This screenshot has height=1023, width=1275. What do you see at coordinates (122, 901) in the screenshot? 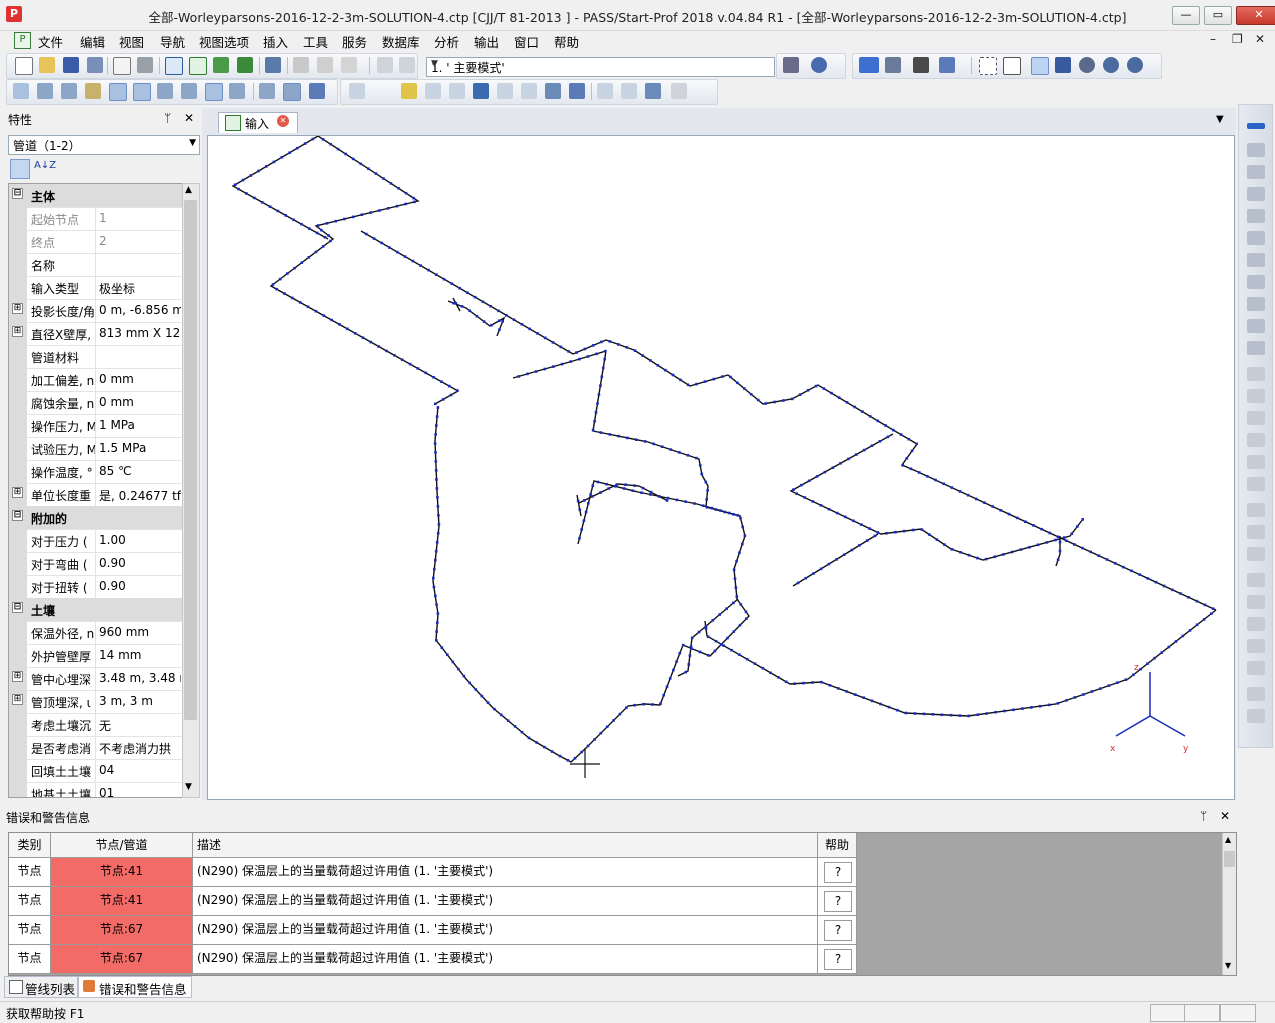
I see `error-node-cell: 节点:41` at bounding box center [122, 901].